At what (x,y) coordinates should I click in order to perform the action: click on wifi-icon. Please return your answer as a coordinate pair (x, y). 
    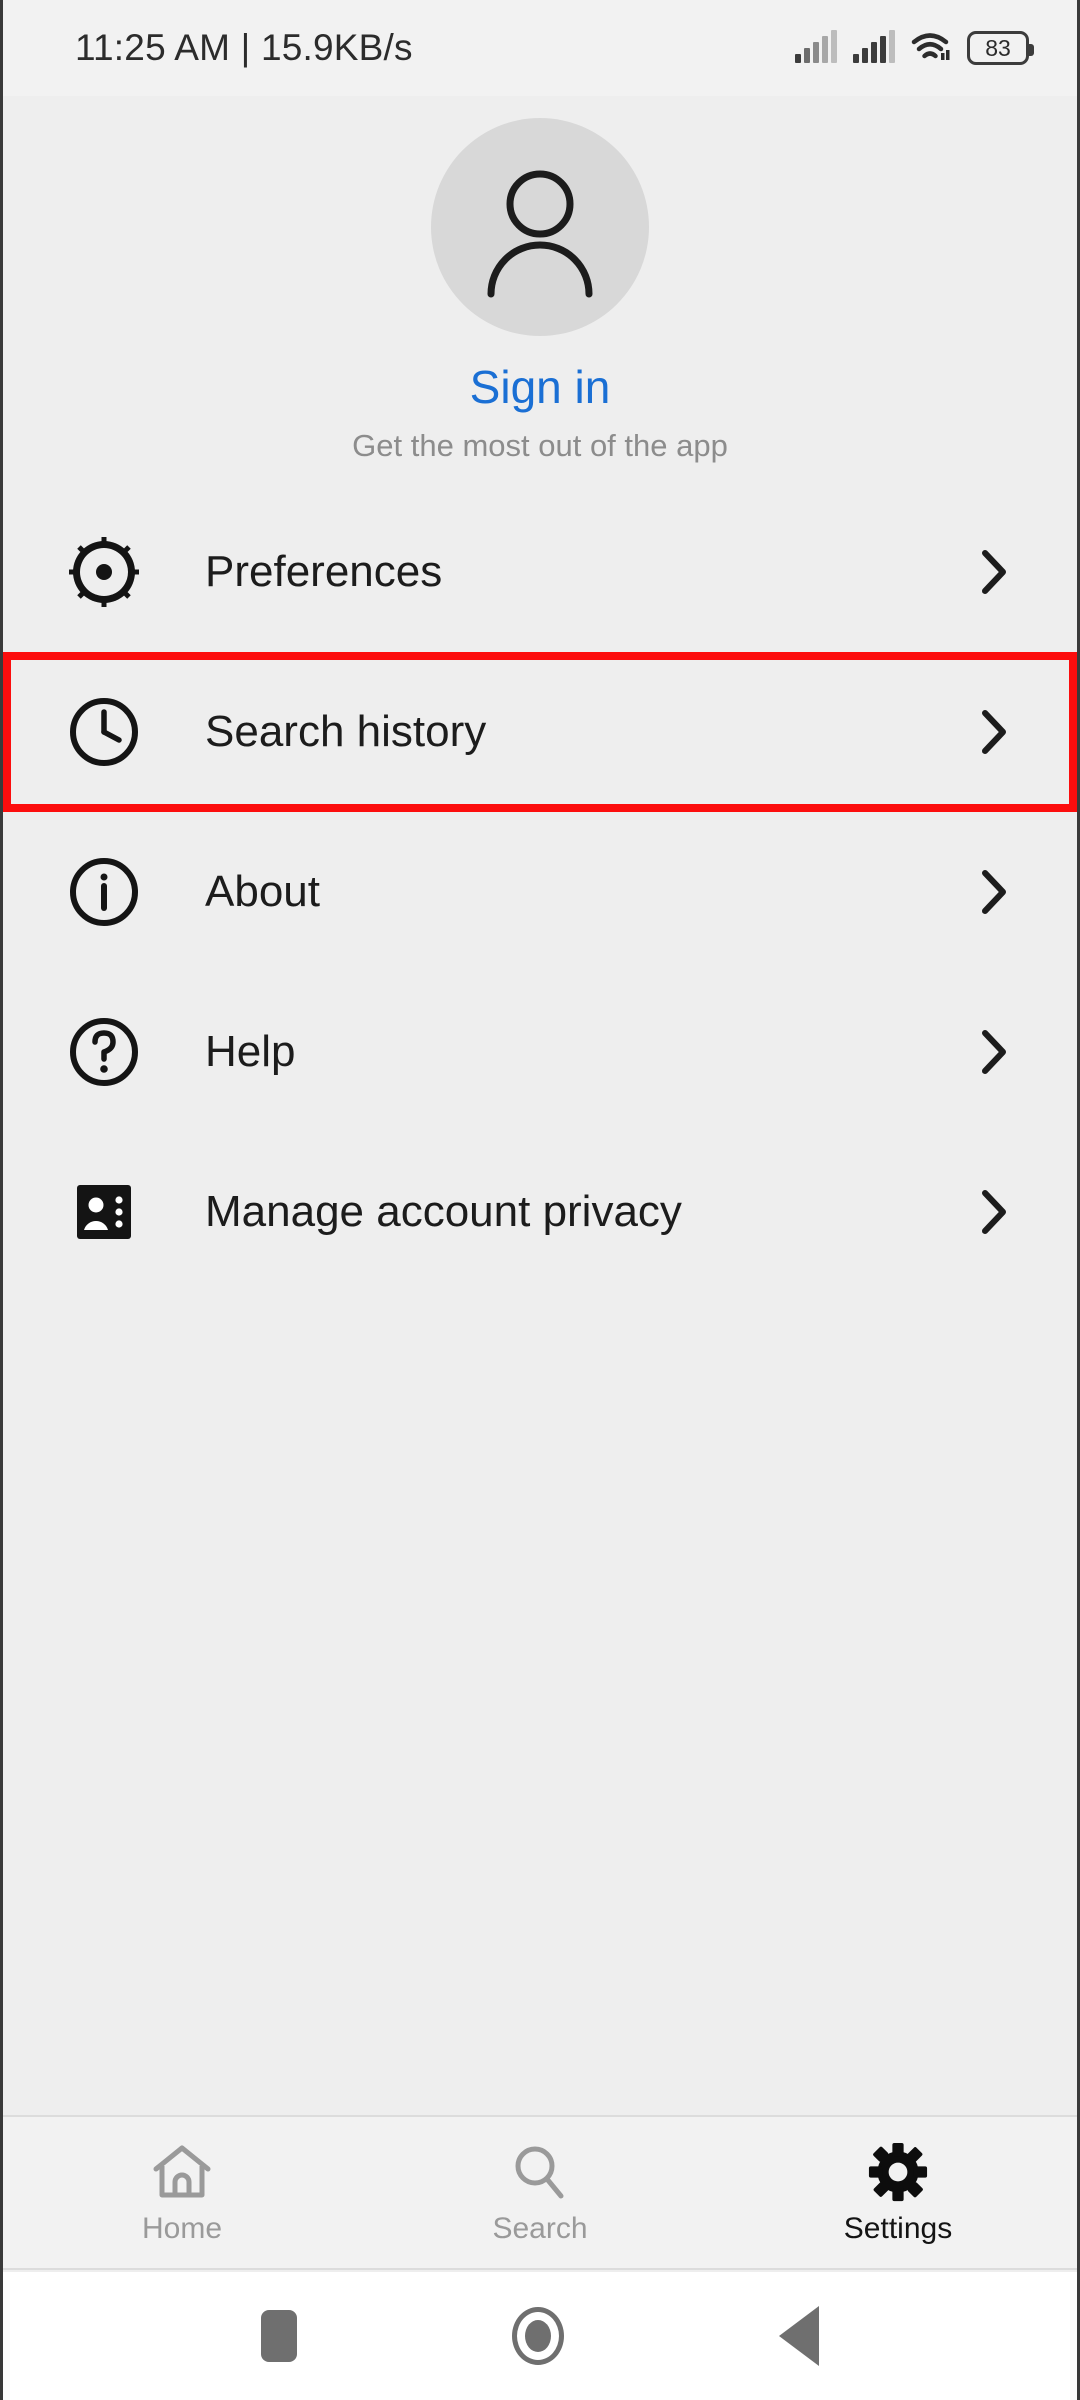
    Looking at the image, I should click on (930, 46).